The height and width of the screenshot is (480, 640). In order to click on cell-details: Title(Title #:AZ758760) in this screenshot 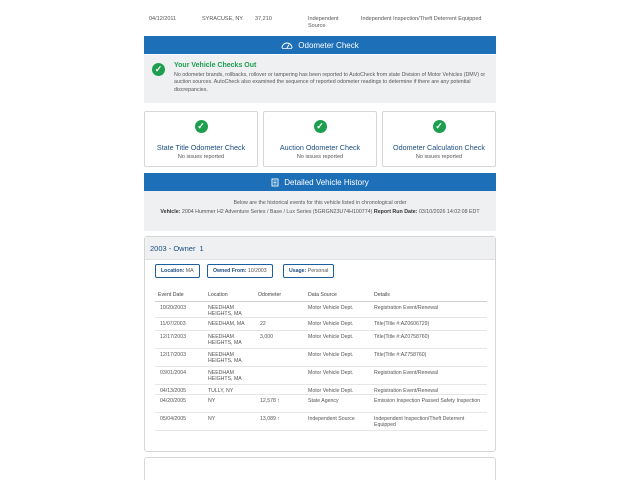, I will do `click(400, 355)`.